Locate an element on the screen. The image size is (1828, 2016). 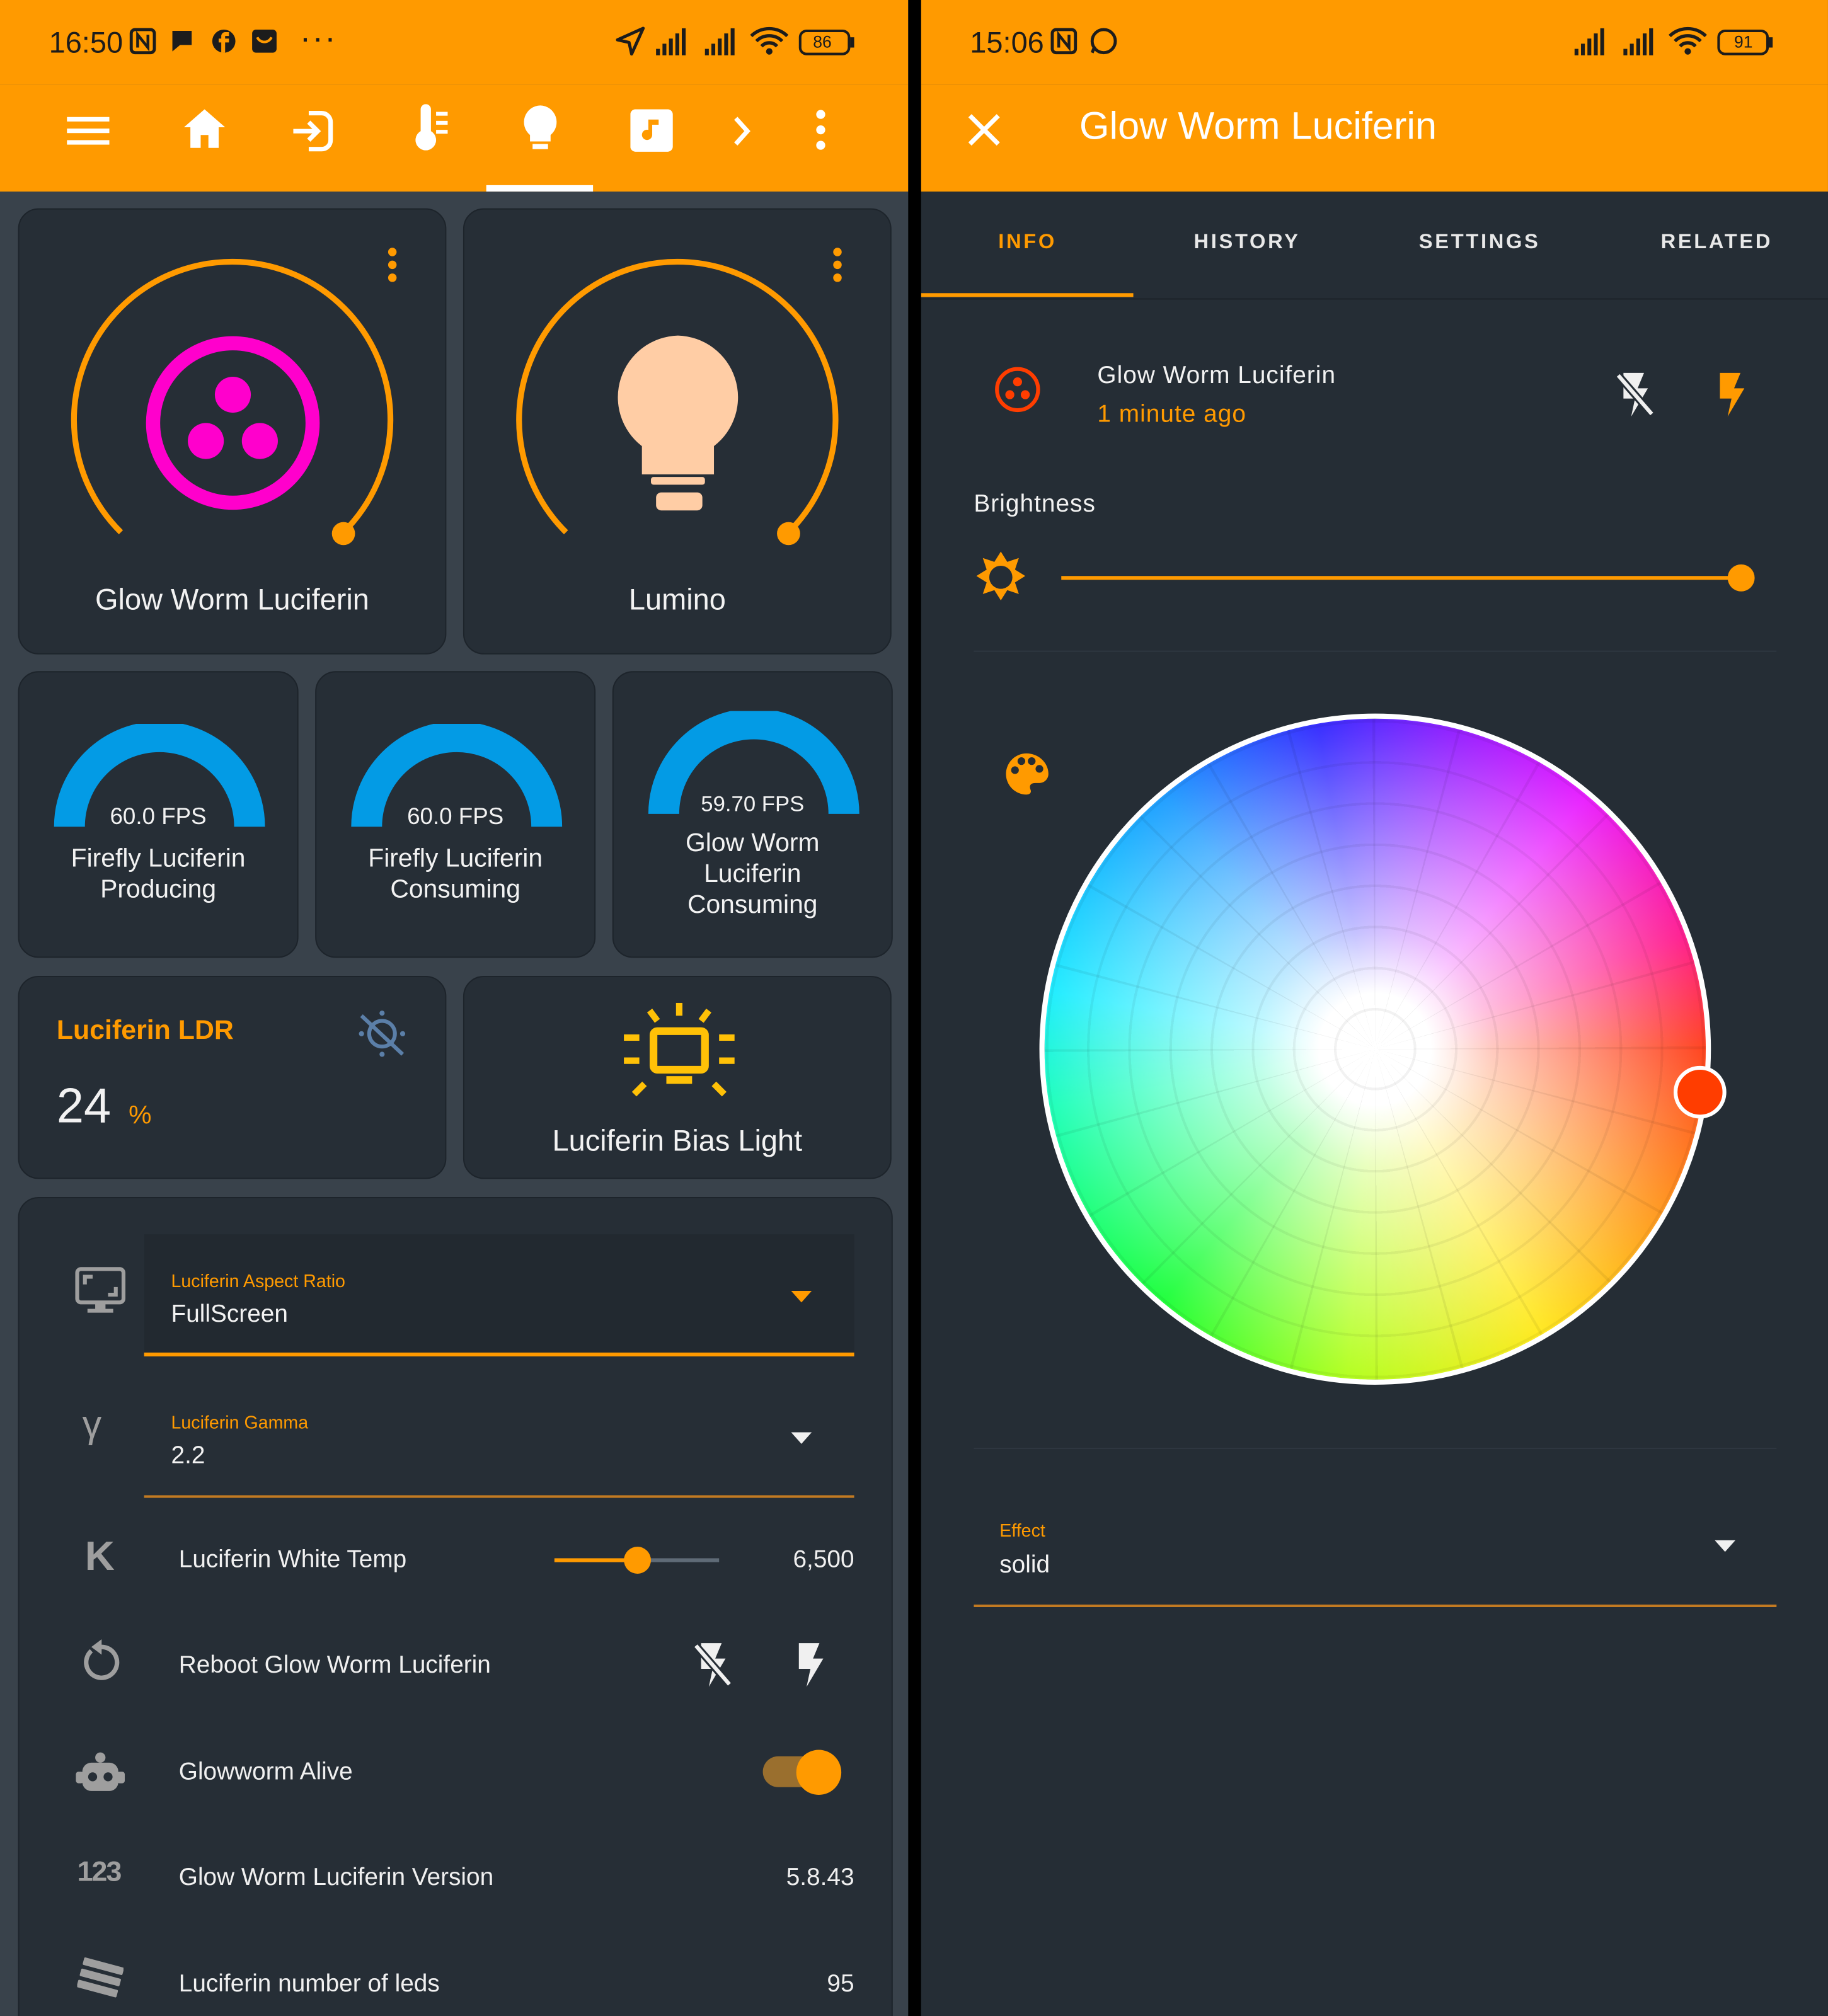
system-icons is located at coordinates (1673, 40).